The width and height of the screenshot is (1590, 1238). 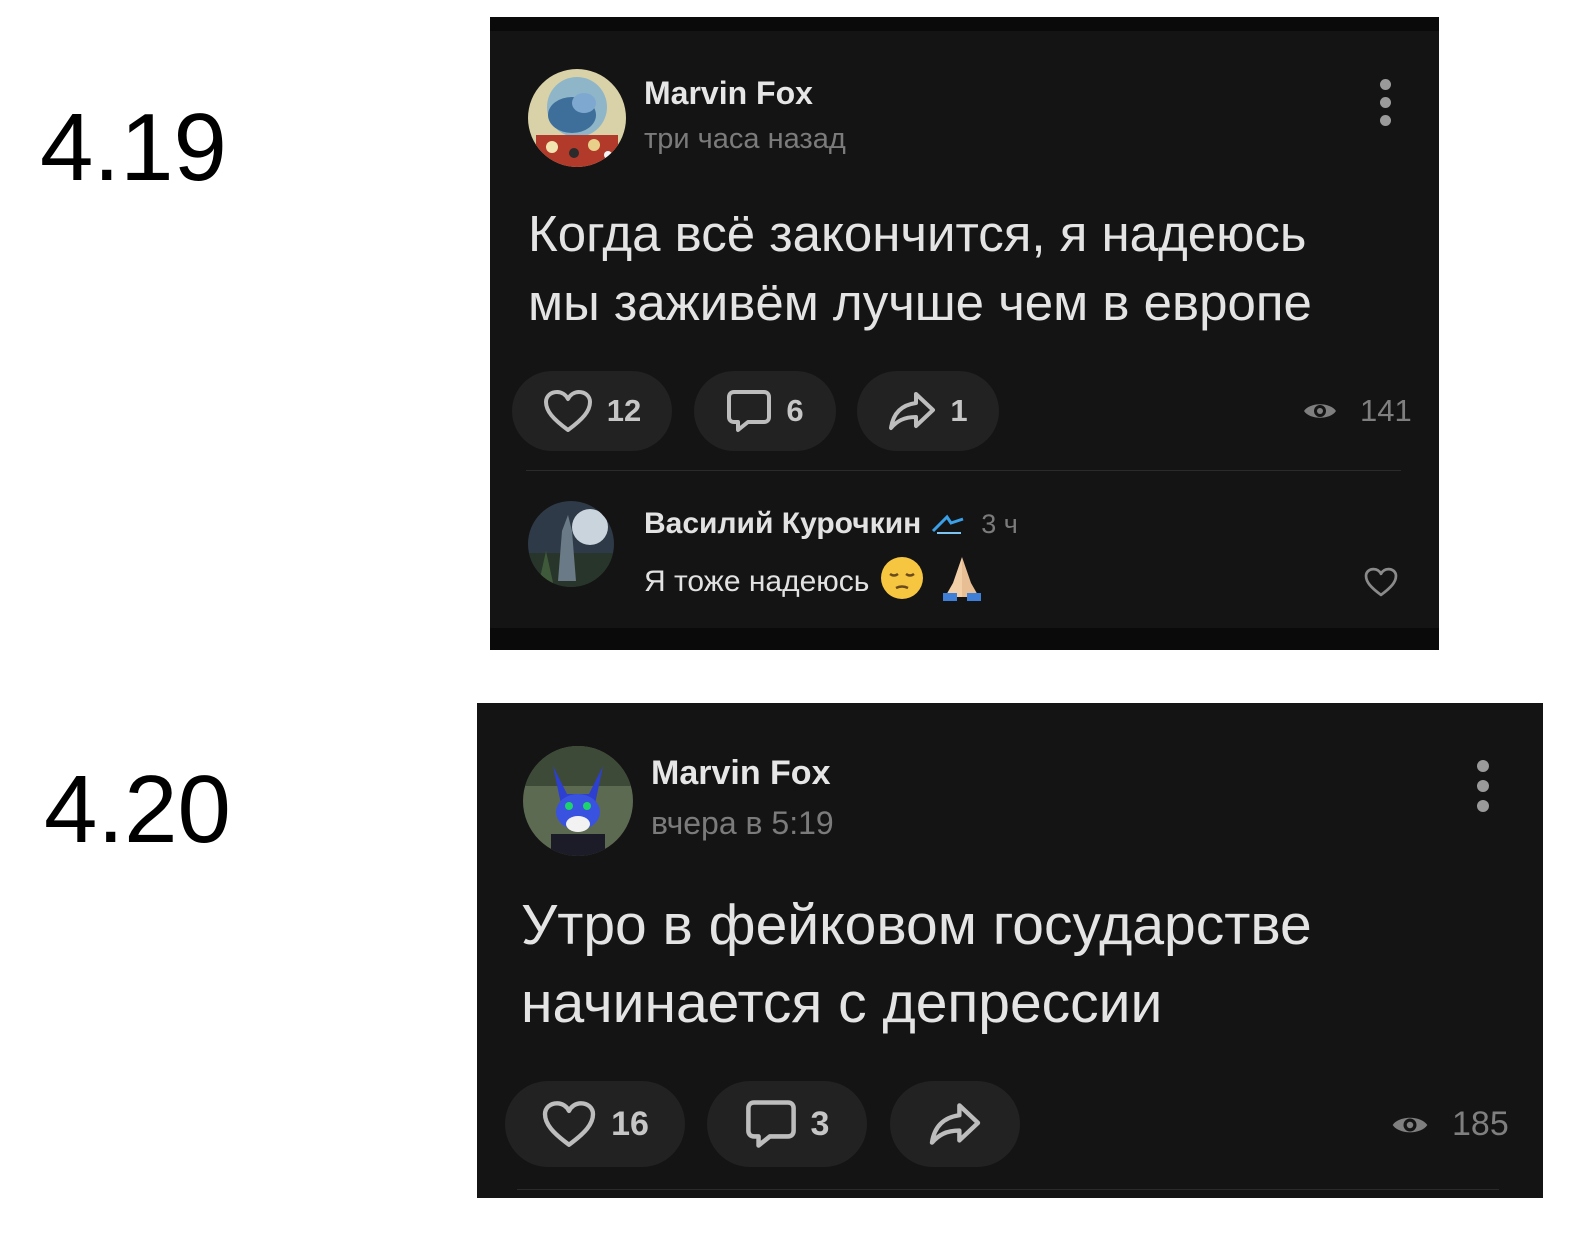 I want to click on comment-button: 6, so click(x=765, y=411).